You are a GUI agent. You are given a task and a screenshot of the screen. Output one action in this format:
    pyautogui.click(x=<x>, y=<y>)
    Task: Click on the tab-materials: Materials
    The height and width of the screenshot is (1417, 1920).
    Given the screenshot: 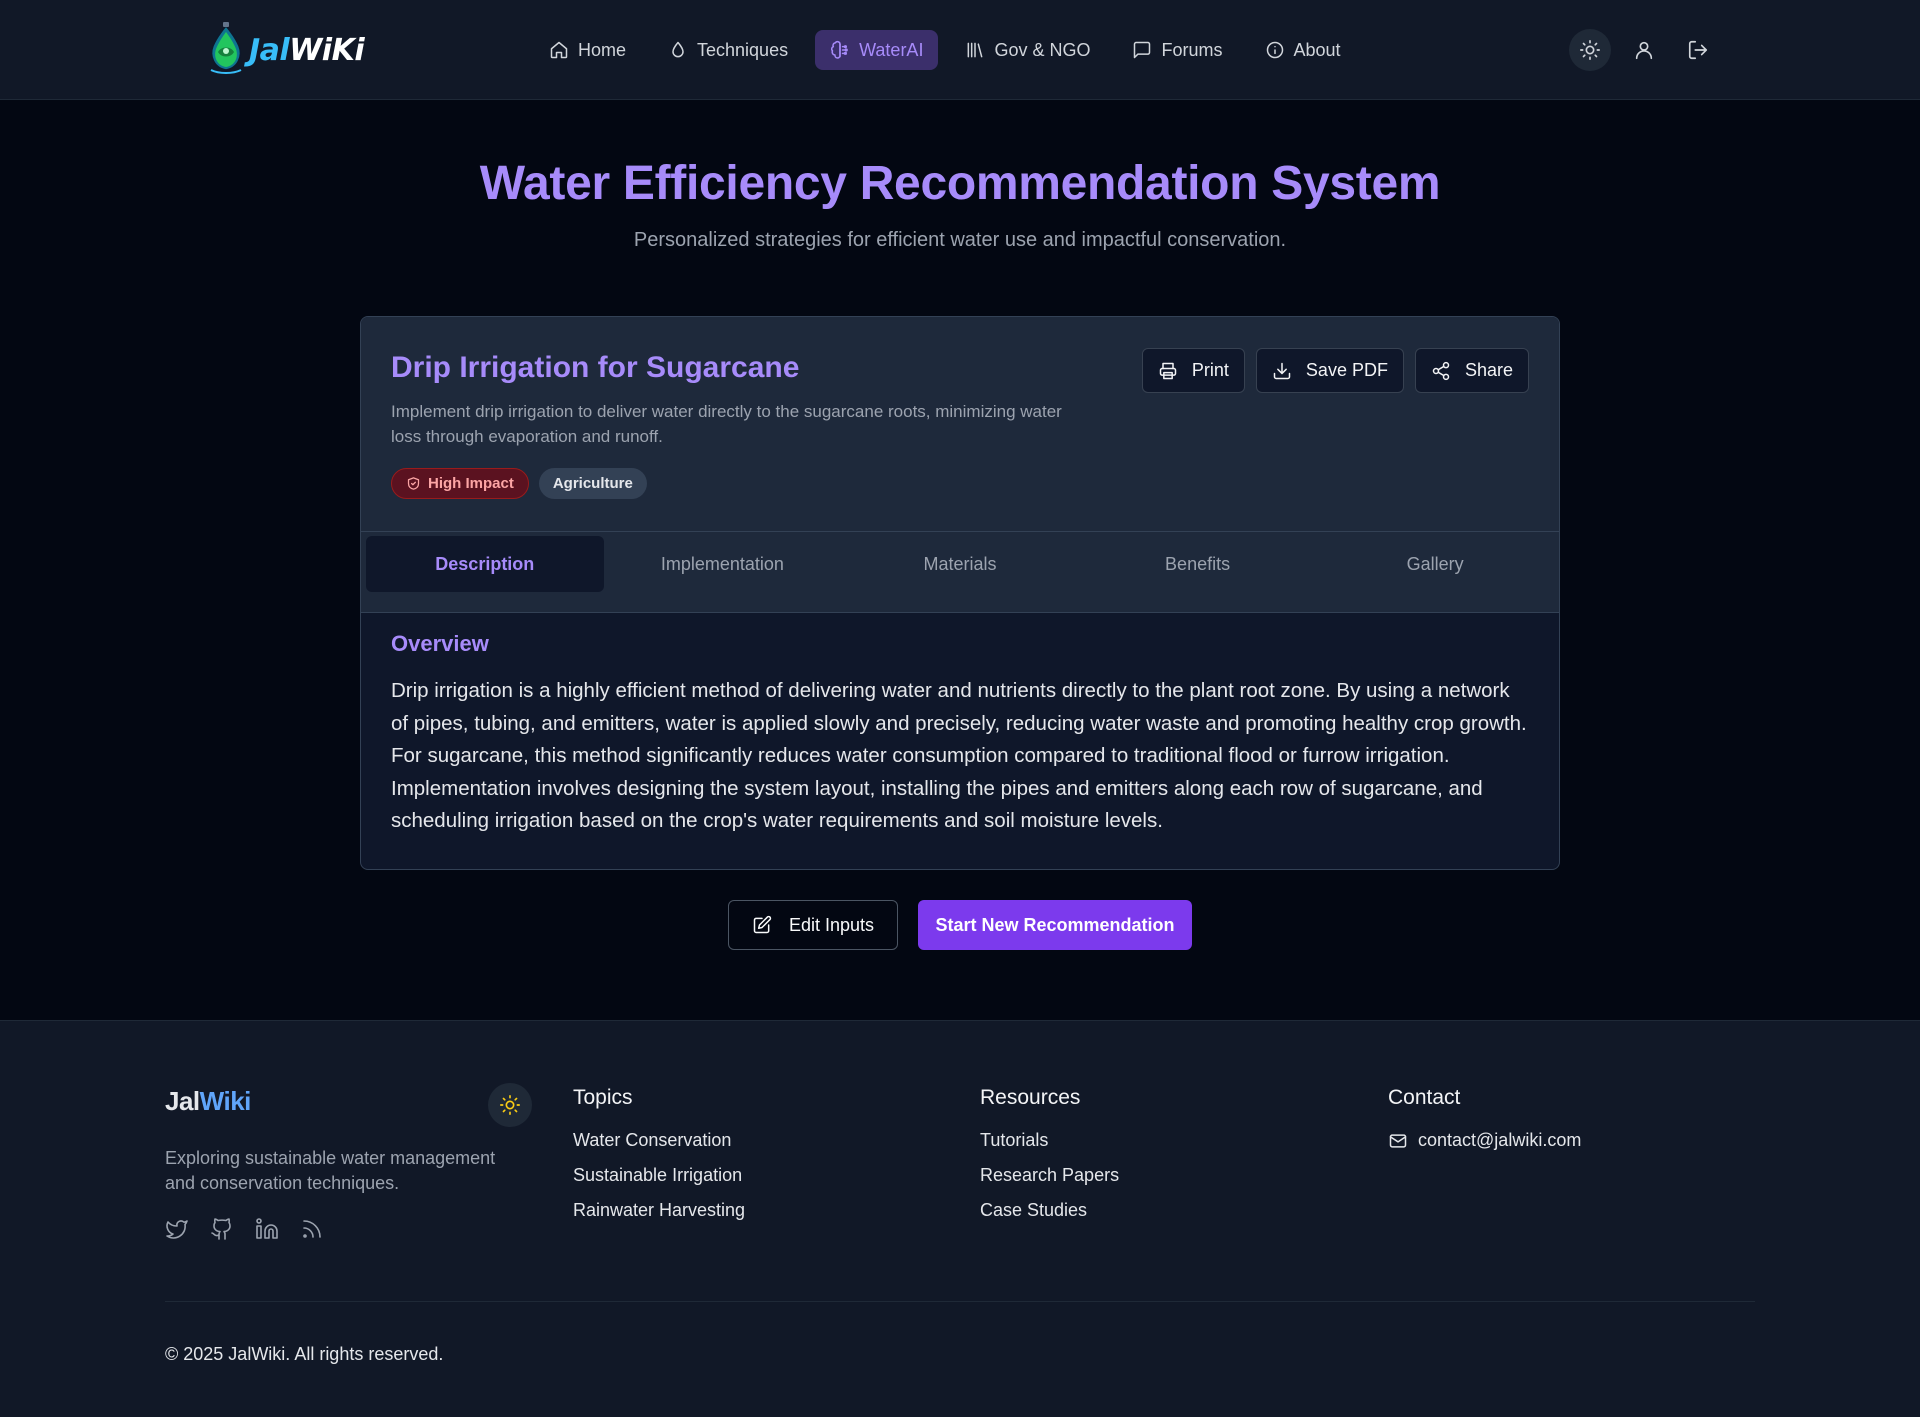 What is the action you would take?
    pyautogui.click(x=960, y=564)
    